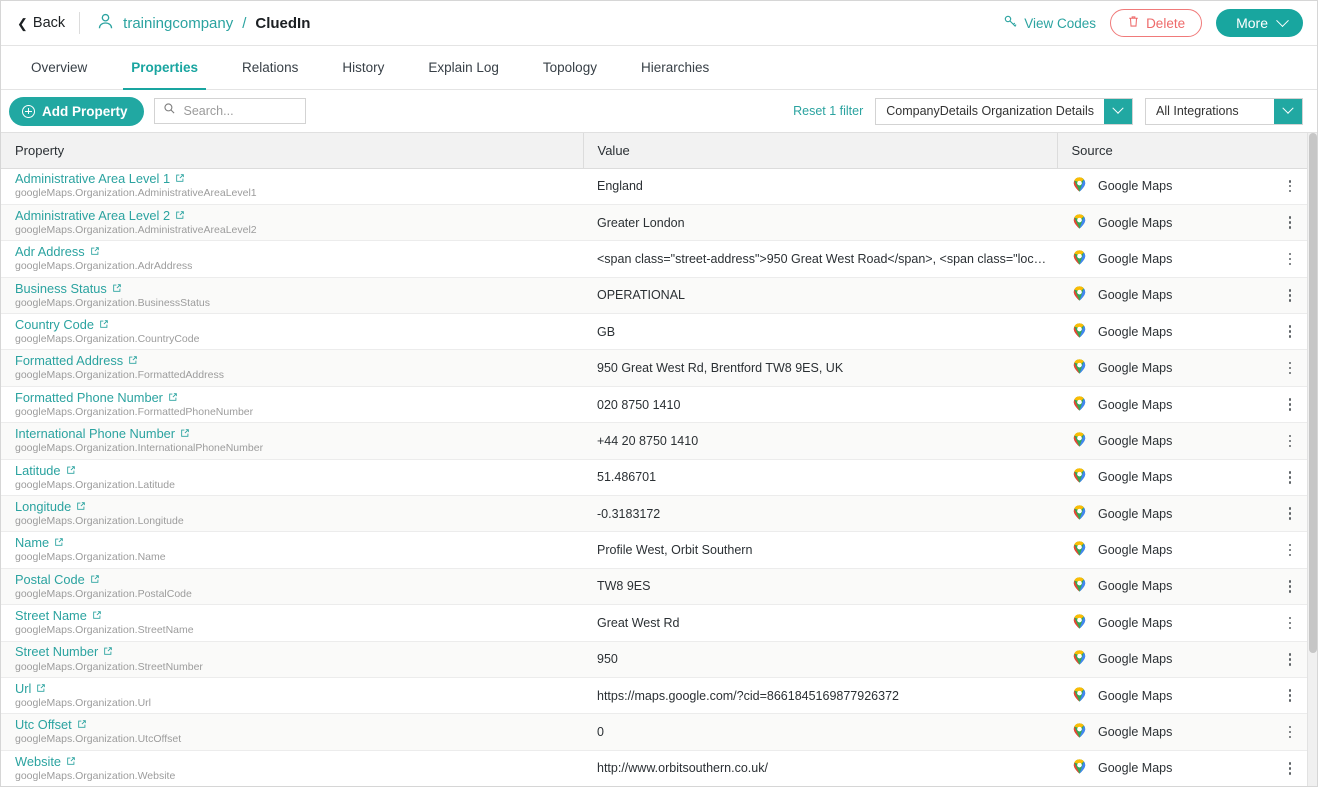 The image size is (1318, 787). What do you see at coordinates (48, 23) in the screenshot?
I see `back-button: ❮ Back` at bounding box center [48, 23].